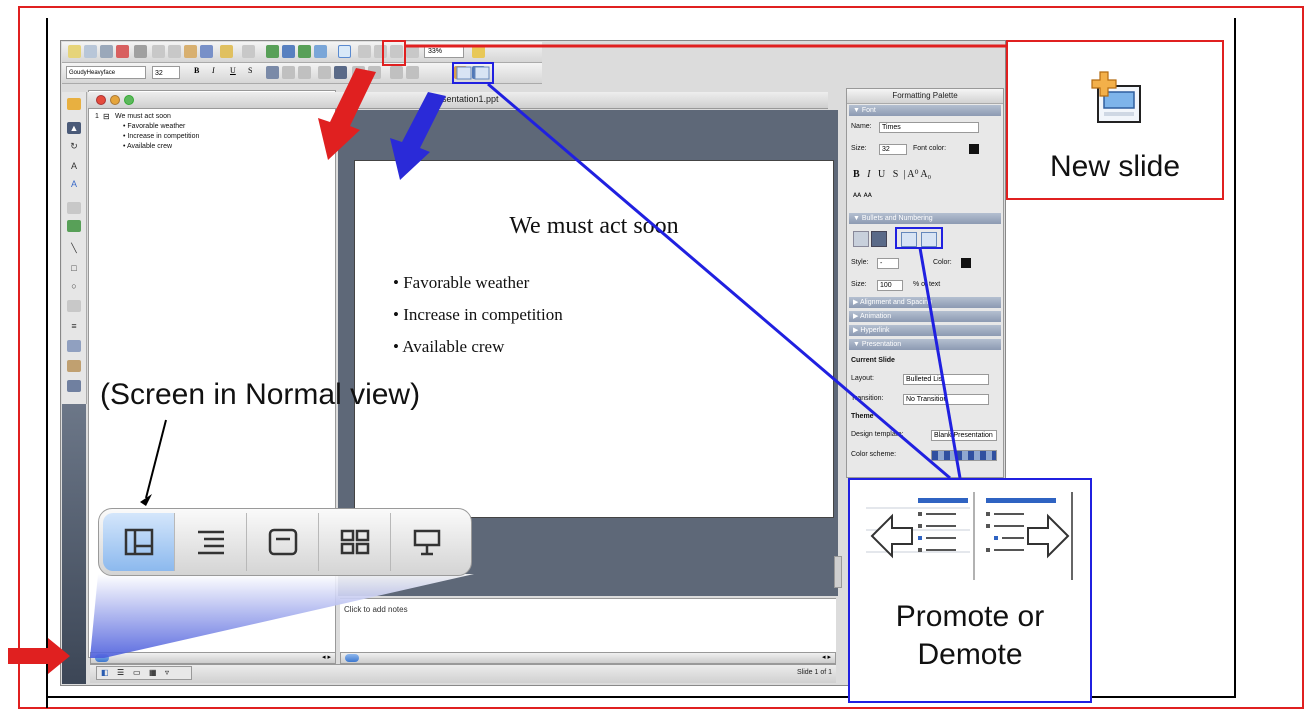 The image size is (1312, 715). Describe the element at coordinates (418, 136) in the screenshot. I see `promote-demote-arrow-icon` at that location.